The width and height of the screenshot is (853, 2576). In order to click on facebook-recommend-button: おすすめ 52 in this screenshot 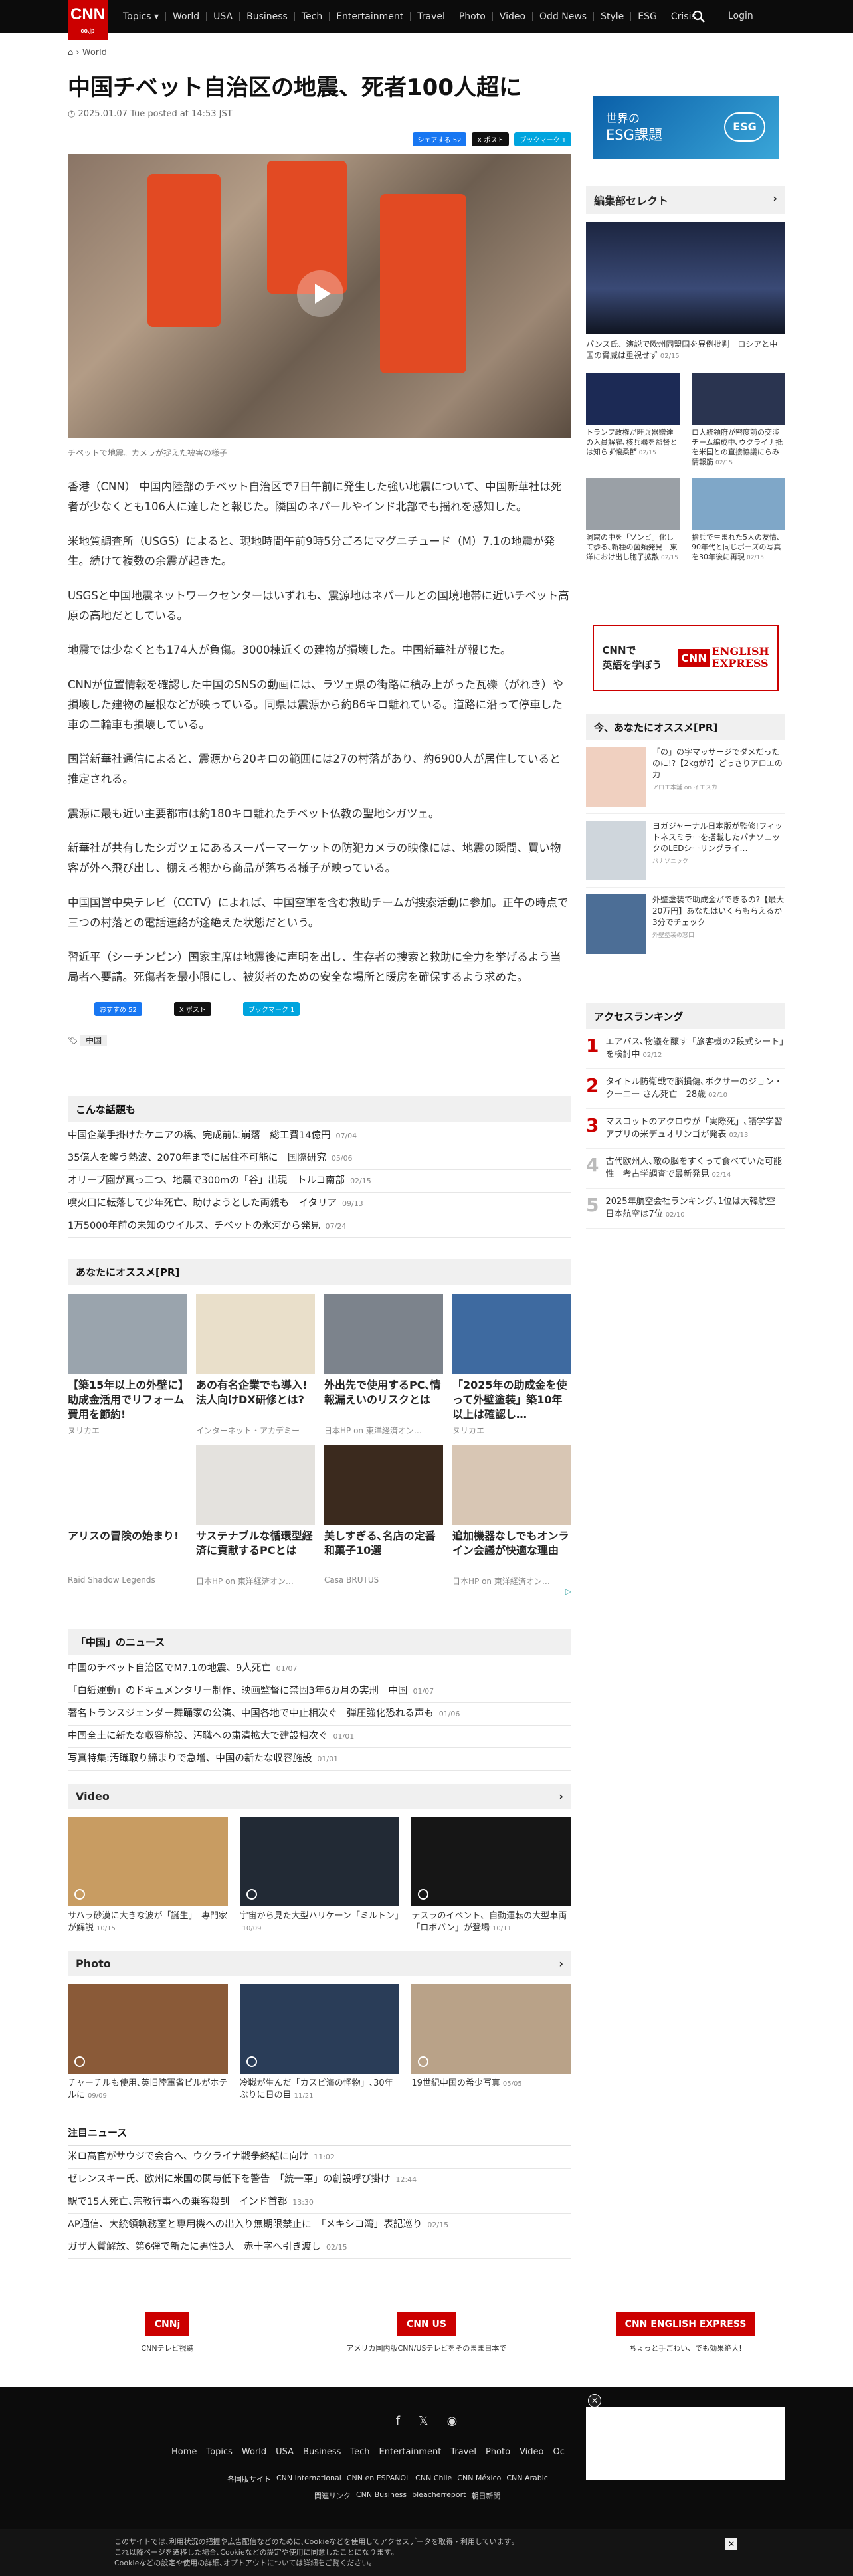, I will do `click(118, 1009)`.